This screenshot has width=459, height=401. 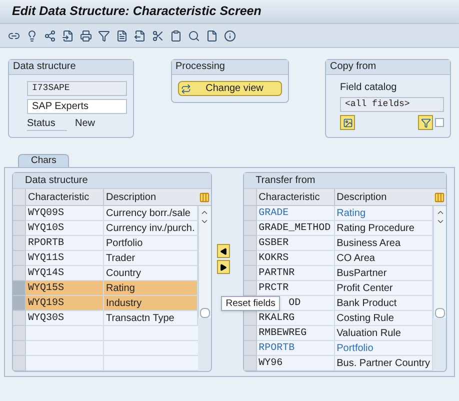 What do you see at coordinates (295, 333) in the screenshot?
I see `table-cell: RMBEWREG` at bounding box center [295, 333].